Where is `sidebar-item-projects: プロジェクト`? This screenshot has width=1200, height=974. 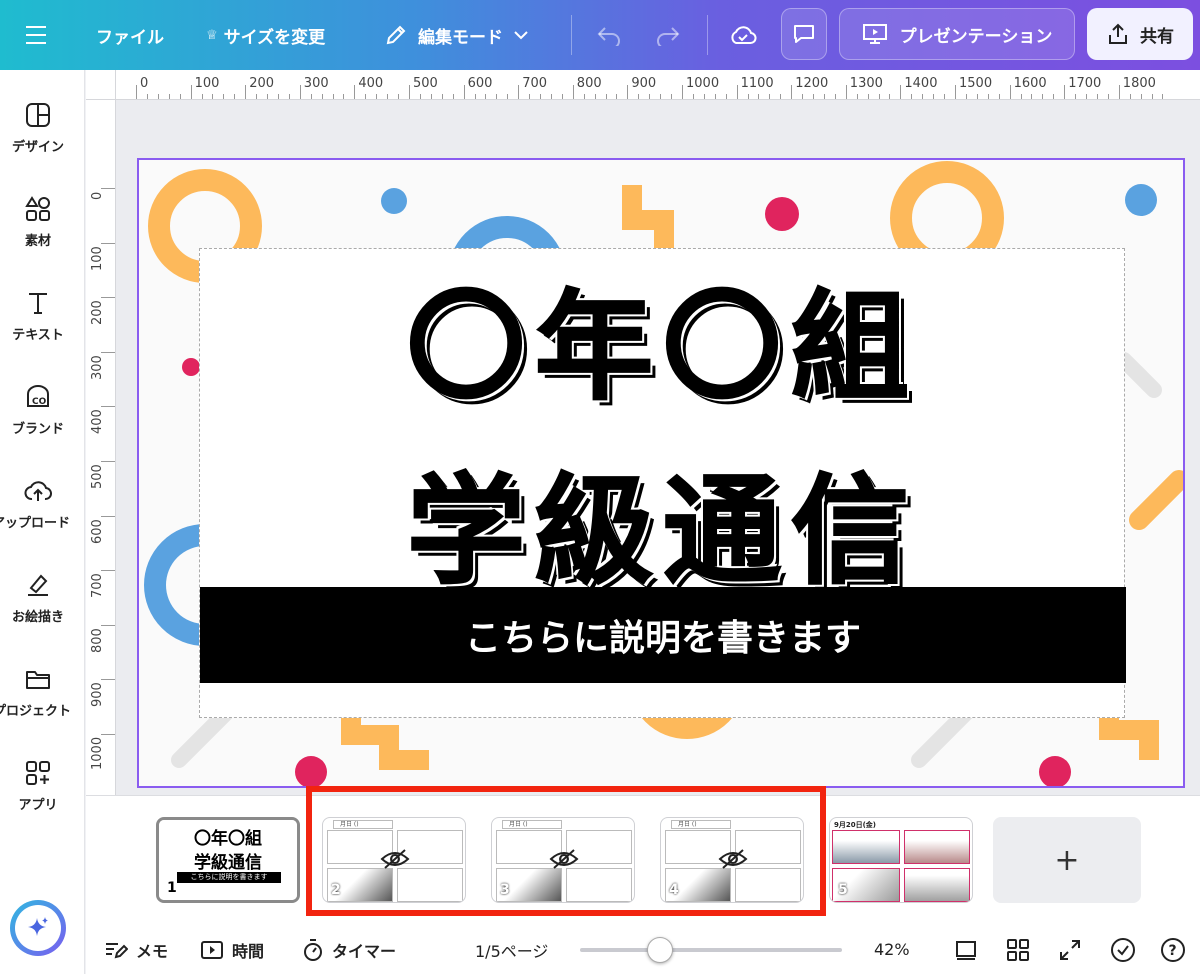 sidebar-item-projects: プロジェクト is located at coordinates (38, 694).